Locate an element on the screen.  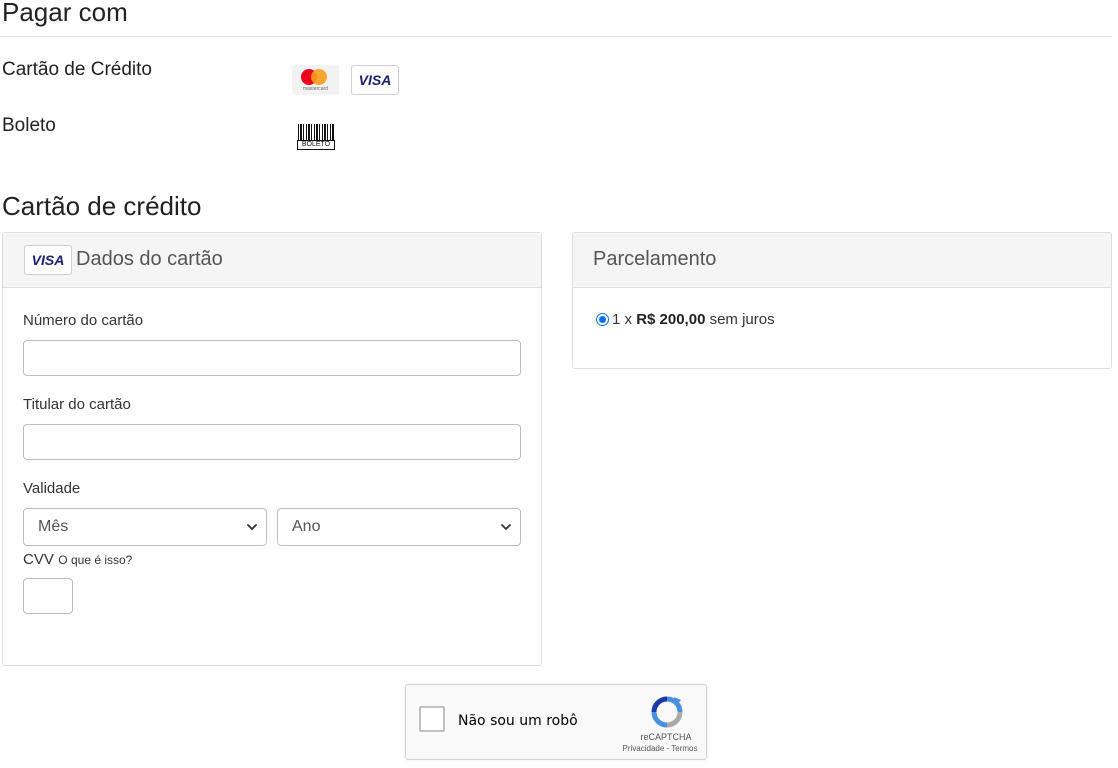
installment-option-label: 1 x R$ 200,00 sem juros is located at coordinates (693, 319).